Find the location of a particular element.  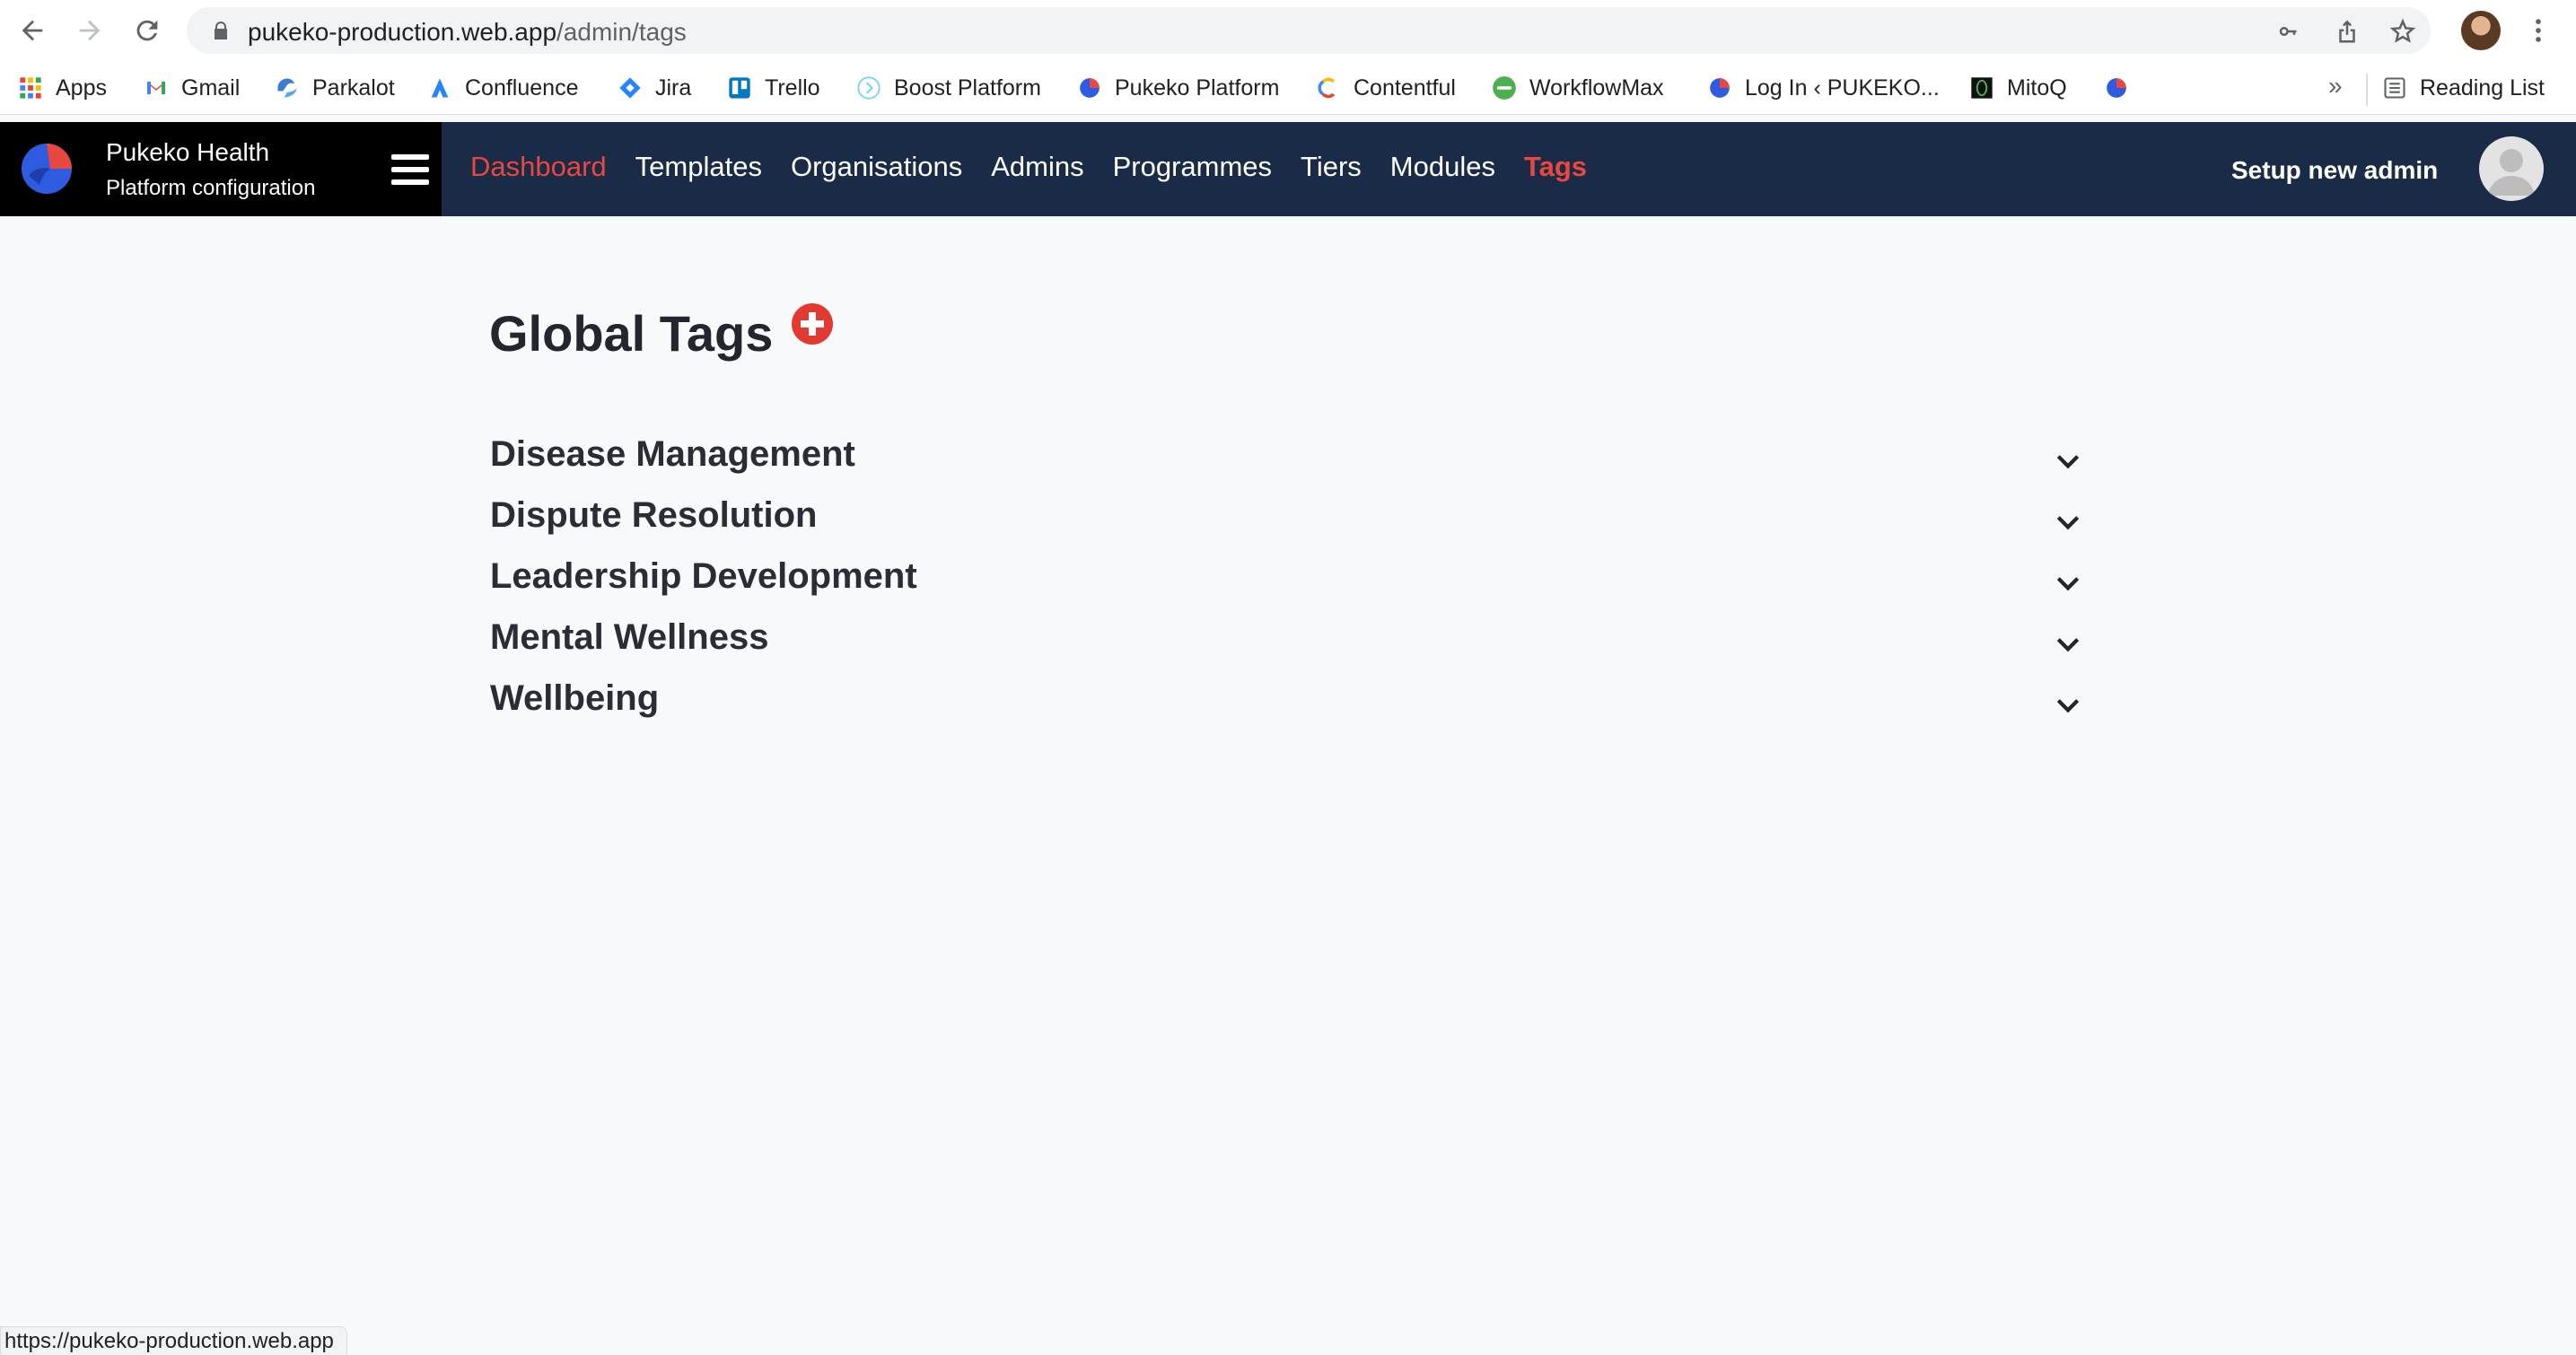

setup-new-admin-button: Setup new admin is located at coordinates (2334, 170).